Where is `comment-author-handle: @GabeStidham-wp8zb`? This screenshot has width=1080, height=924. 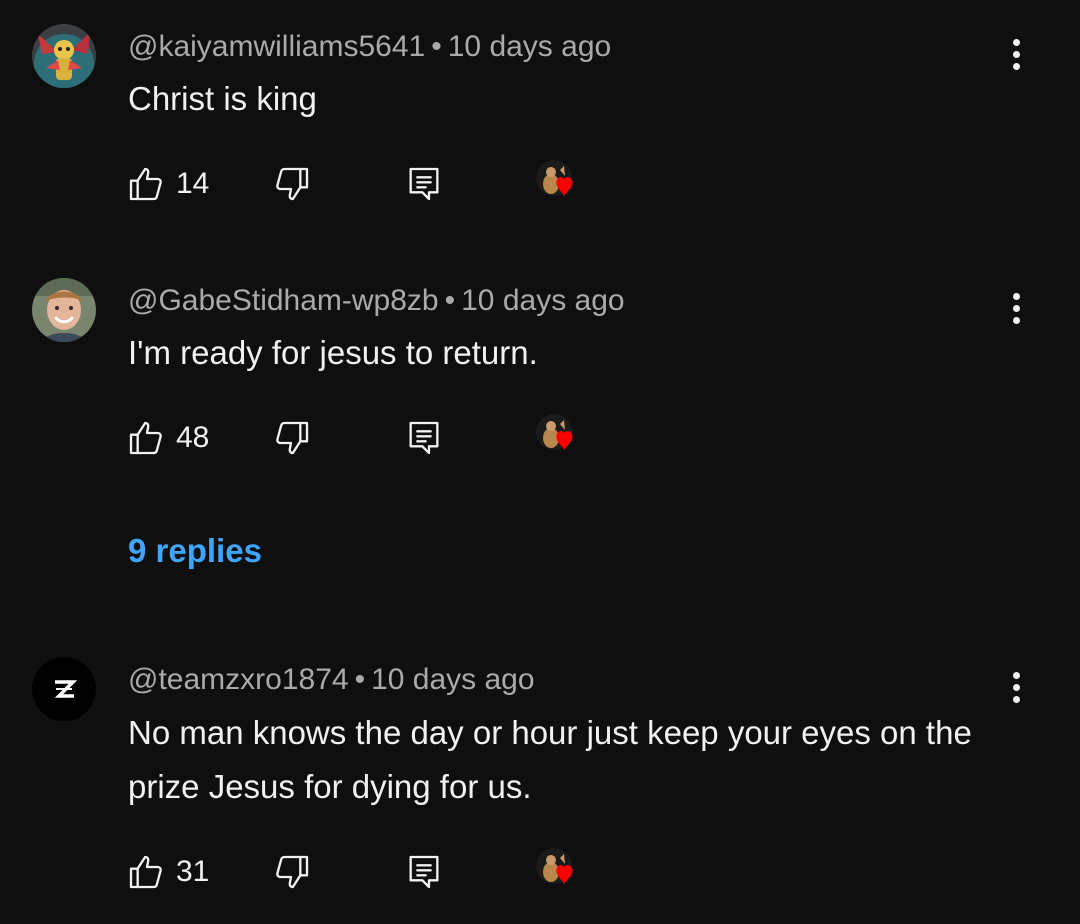 comment-author-handle: @GabeStidham-wp8zb is located at coordinates (283, 300).